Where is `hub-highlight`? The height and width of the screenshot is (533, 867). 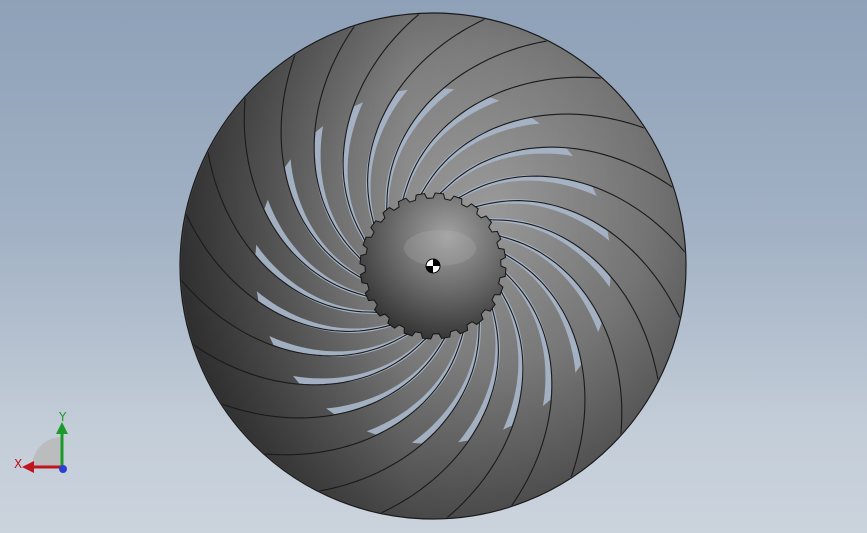 hub-highlight is located at coordinates (440, 248).